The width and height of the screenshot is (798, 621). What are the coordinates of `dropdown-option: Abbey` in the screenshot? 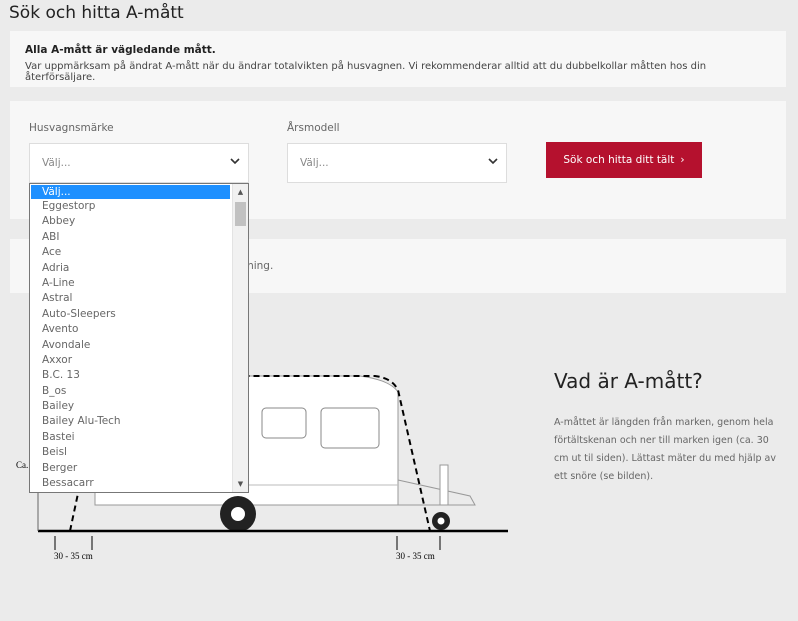 It's located at (139, 221).